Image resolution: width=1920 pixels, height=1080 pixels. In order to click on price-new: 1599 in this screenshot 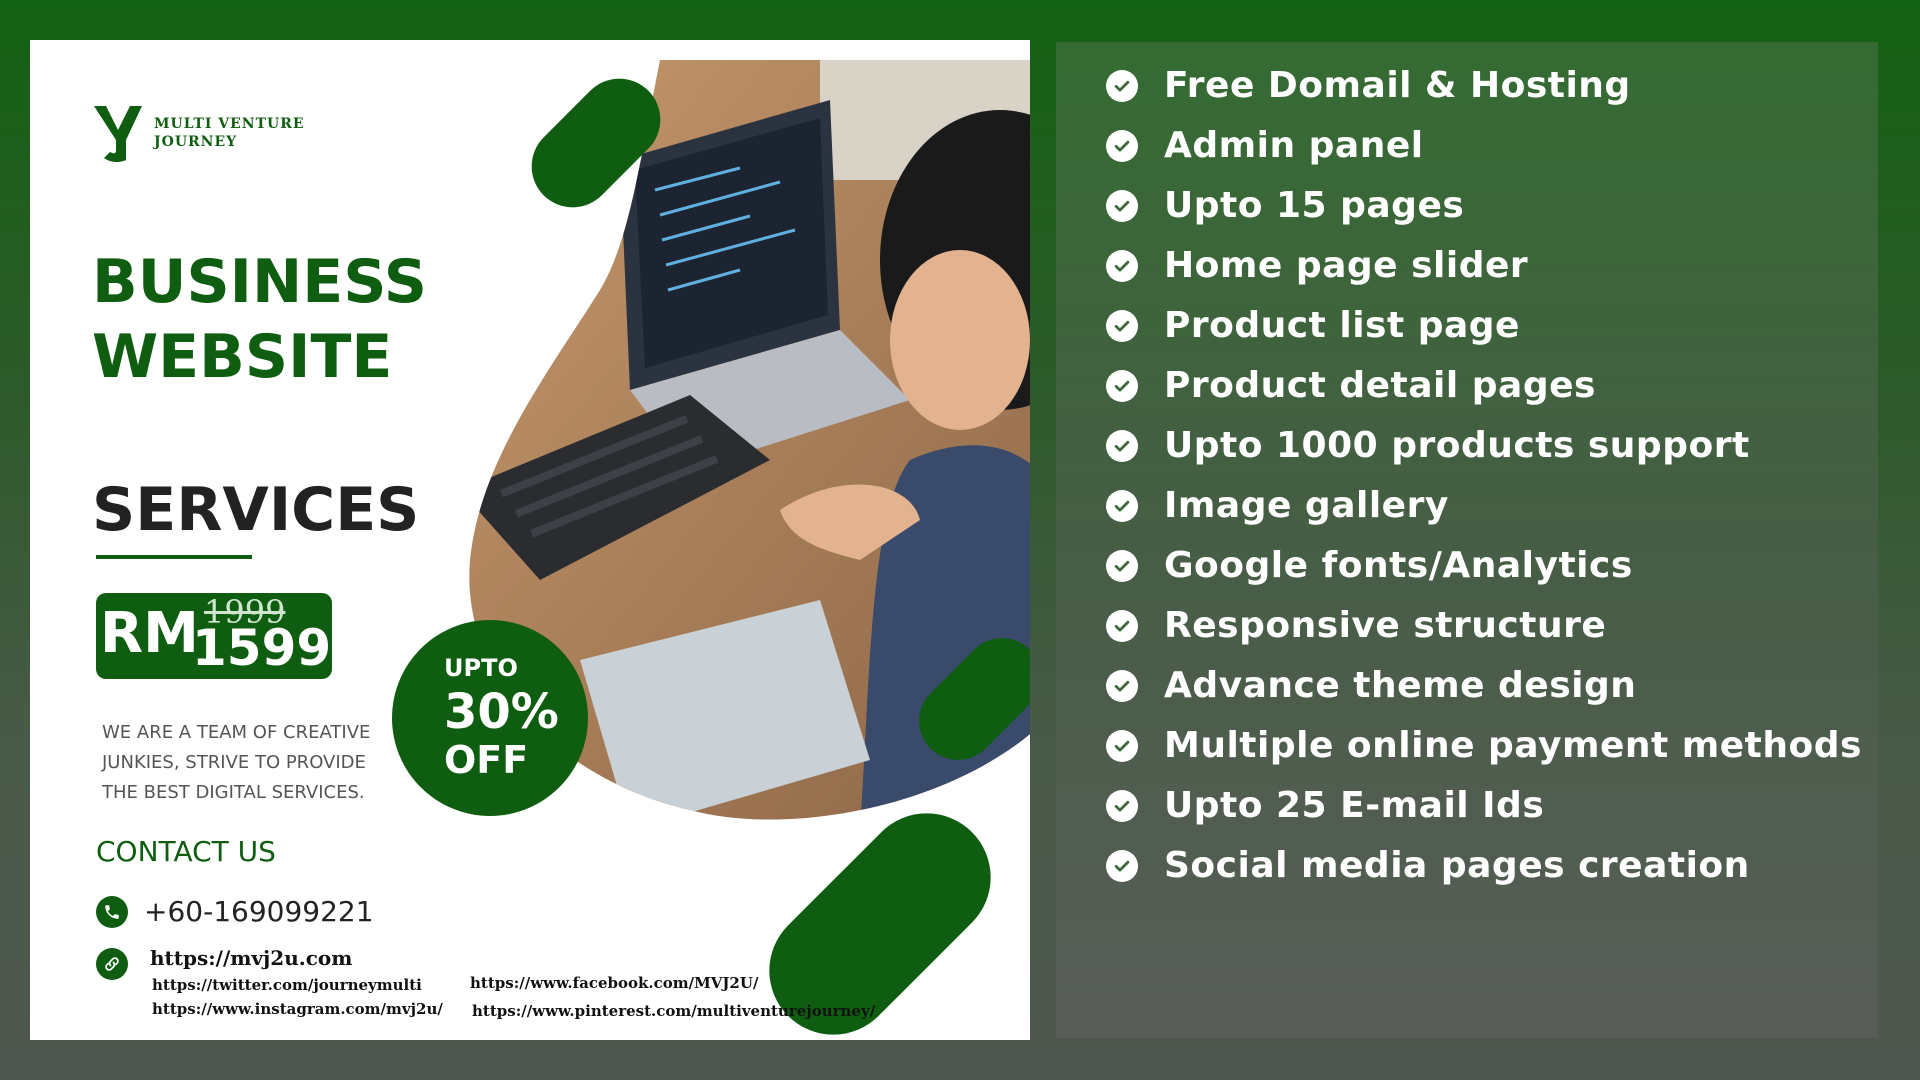, I will do `click(262, 648)`.